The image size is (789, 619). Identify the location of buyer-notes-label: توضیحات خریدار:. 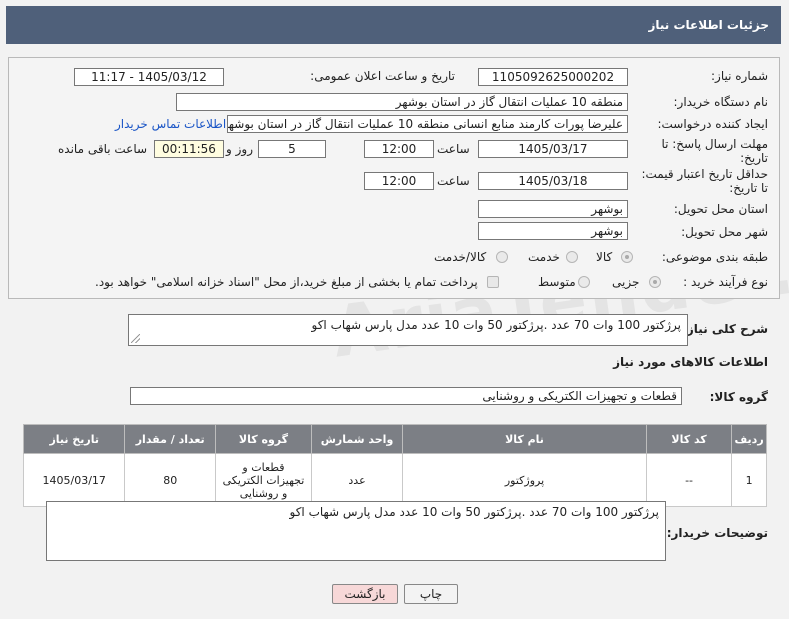
(717, 533).